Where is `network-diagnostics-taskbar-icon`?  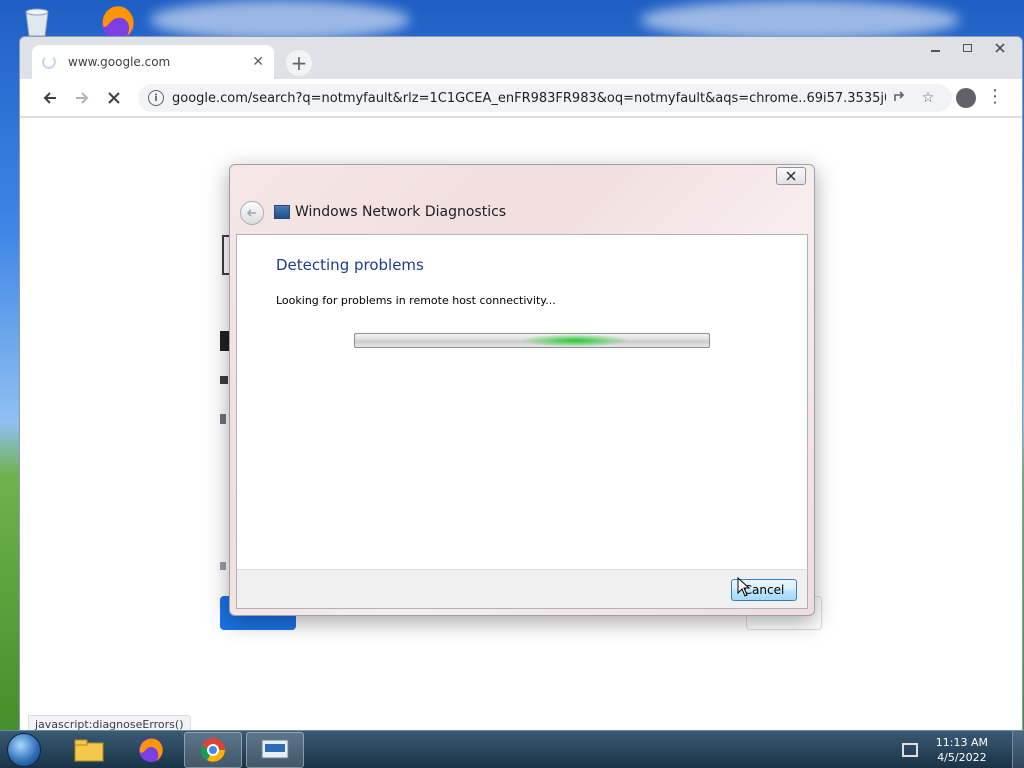
network-diagnostics-taskbar-icon is located at coordinates (275, 750).